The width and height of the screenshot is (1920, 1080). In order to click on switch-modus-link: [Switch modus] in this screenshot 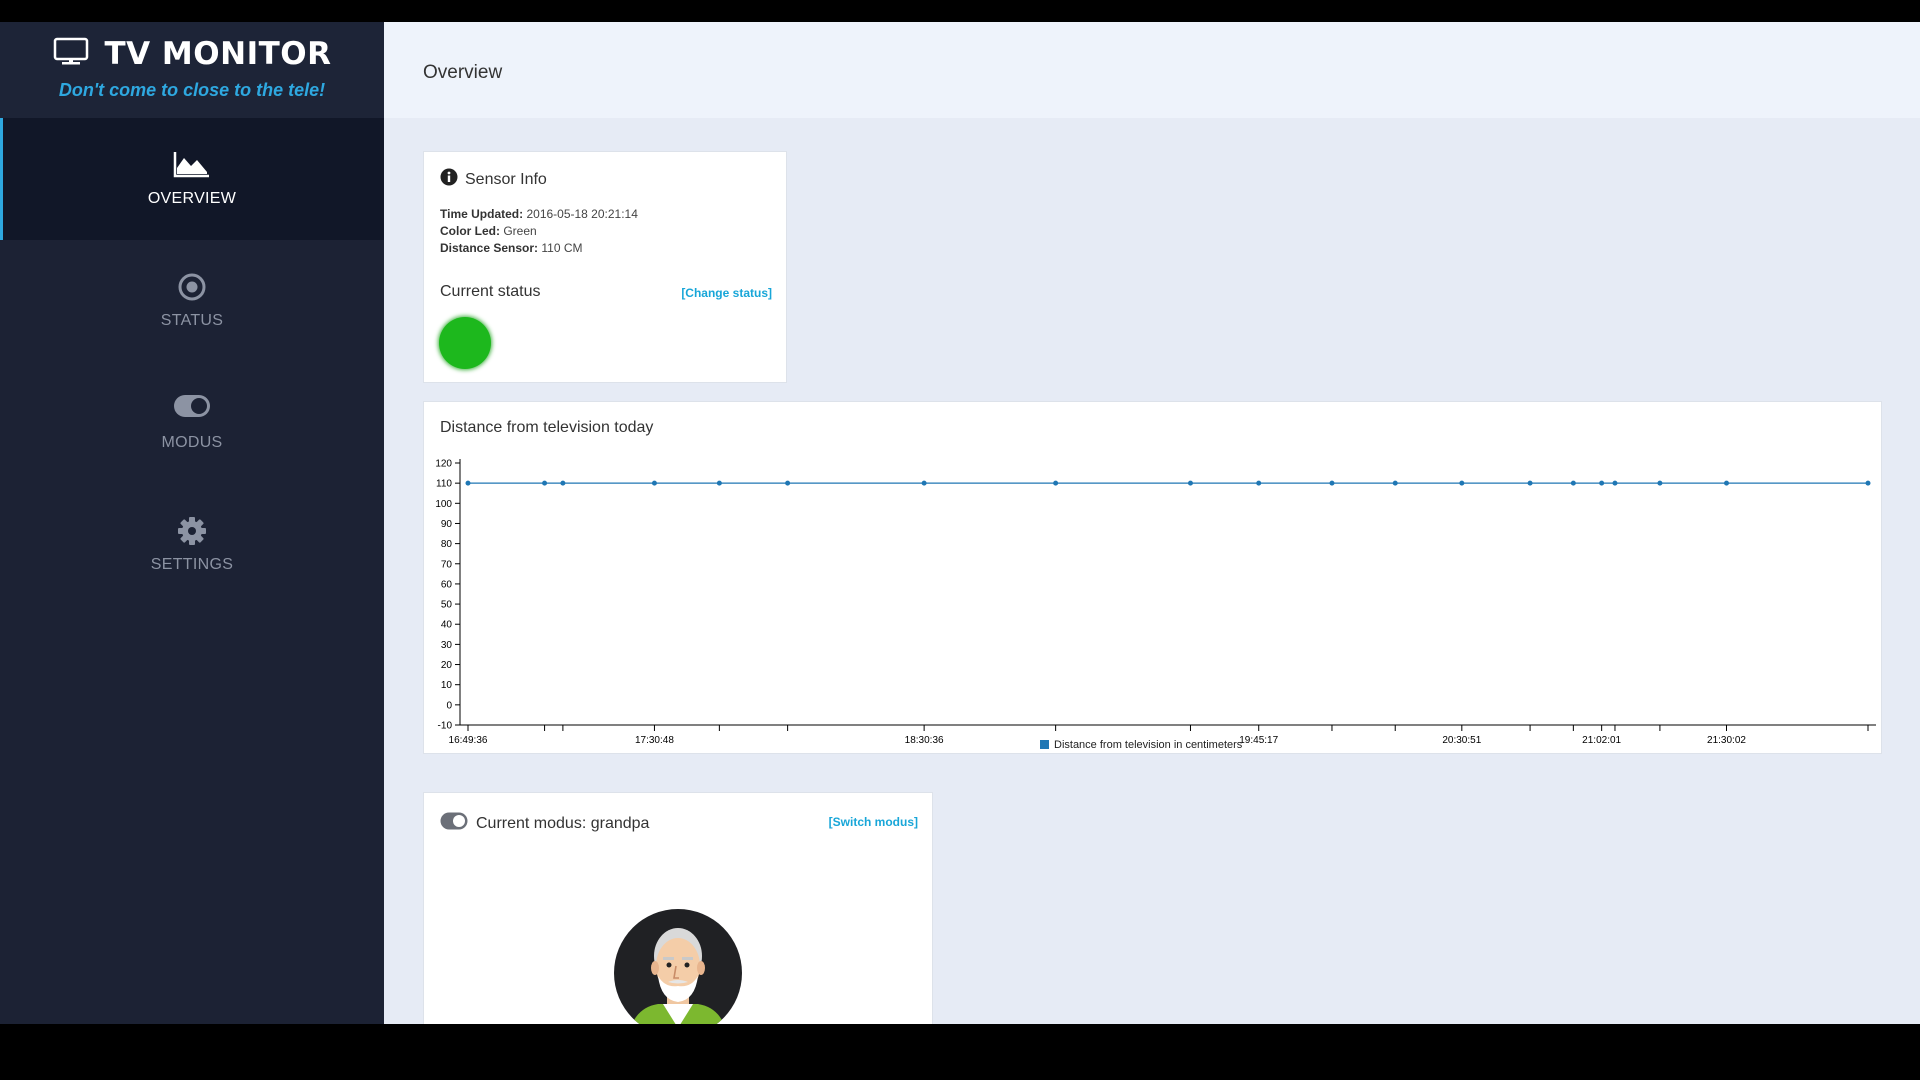, I will do `click(873, 822)`.